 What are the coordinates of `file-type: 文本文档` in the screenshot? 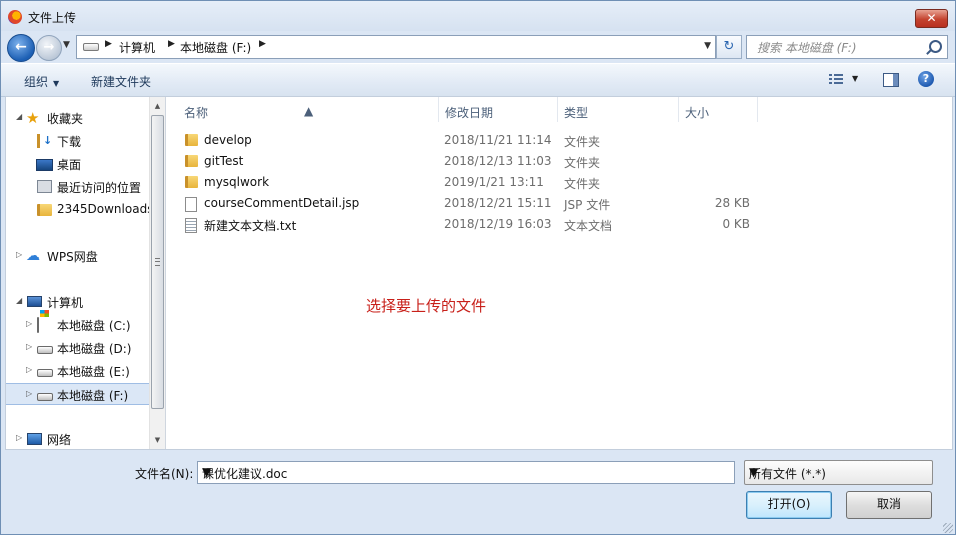 It's located at (588, 226).